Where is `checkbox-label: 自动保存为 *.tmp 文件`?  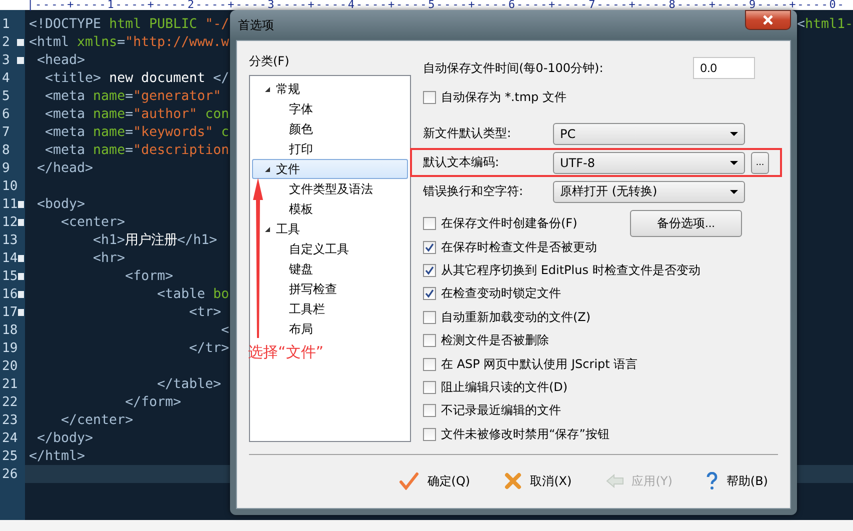
checkbox-label: 自动保存为 *.tmp 文件 is located at coordinates (503, 97).